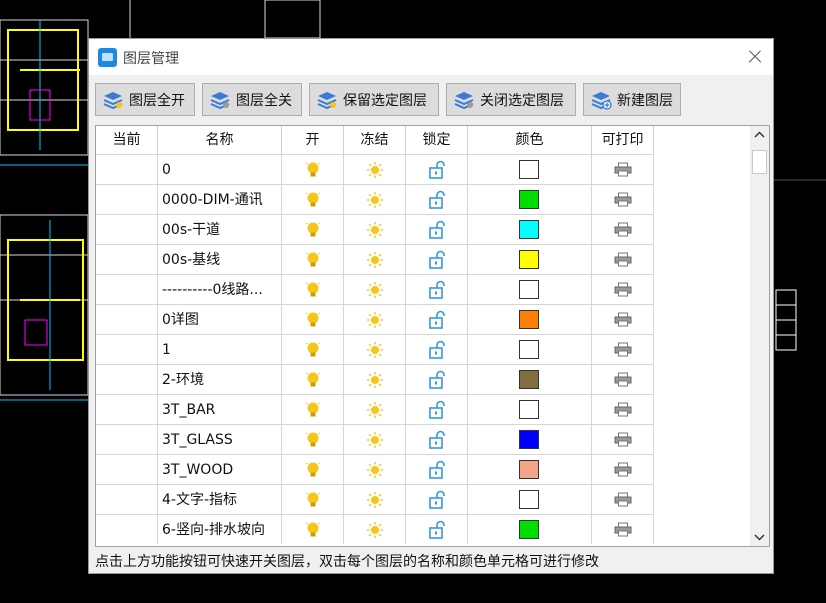 The image size is (826, 603). Describe the element at coordinates (759, 336) in the screenshot. I see `vertical-scrollbar` at that location.